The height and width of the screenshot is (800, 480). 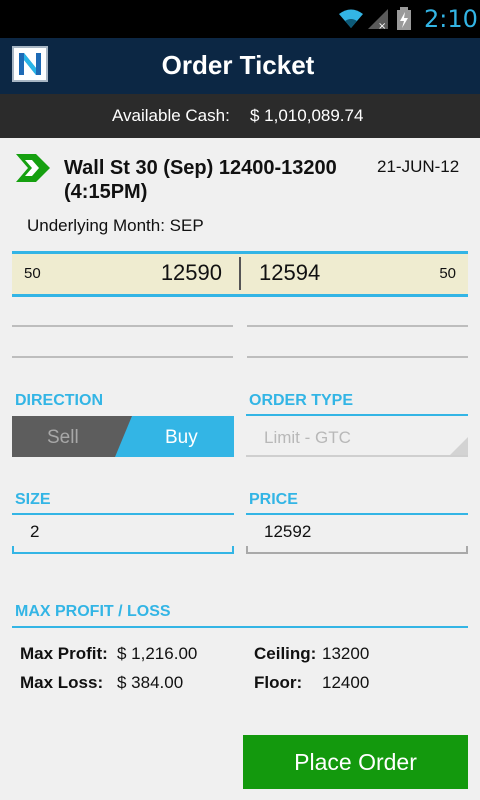 What do you see at coordinates (93, 611) in the screenshot?
I see `profit-loss-label: MAX PROFIT / LOSS` at bounding box center [93, 611].